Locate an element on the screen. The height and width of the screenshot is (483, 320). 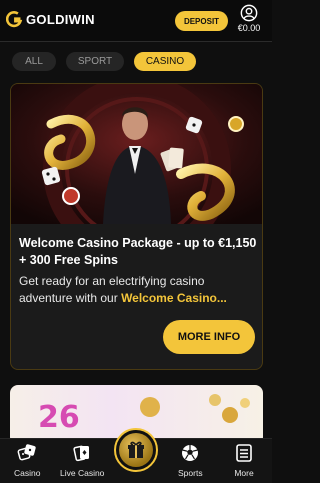
nav-live-casino: Live Casino is located at coordinates (82, 460).